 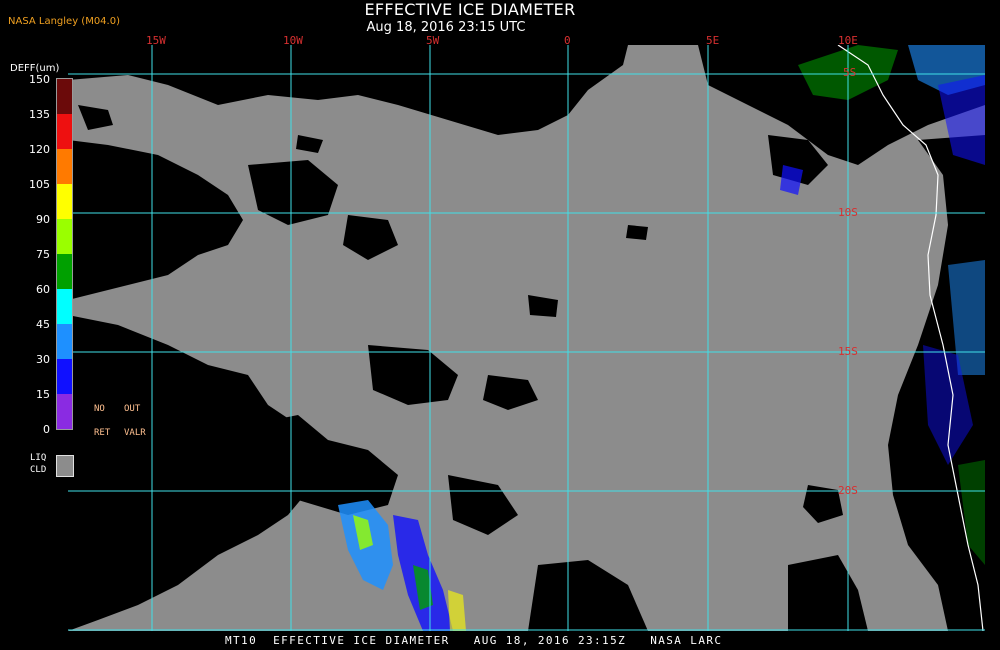 I want to click on lat-label-15s: 15S, so click(x=848, y=351).